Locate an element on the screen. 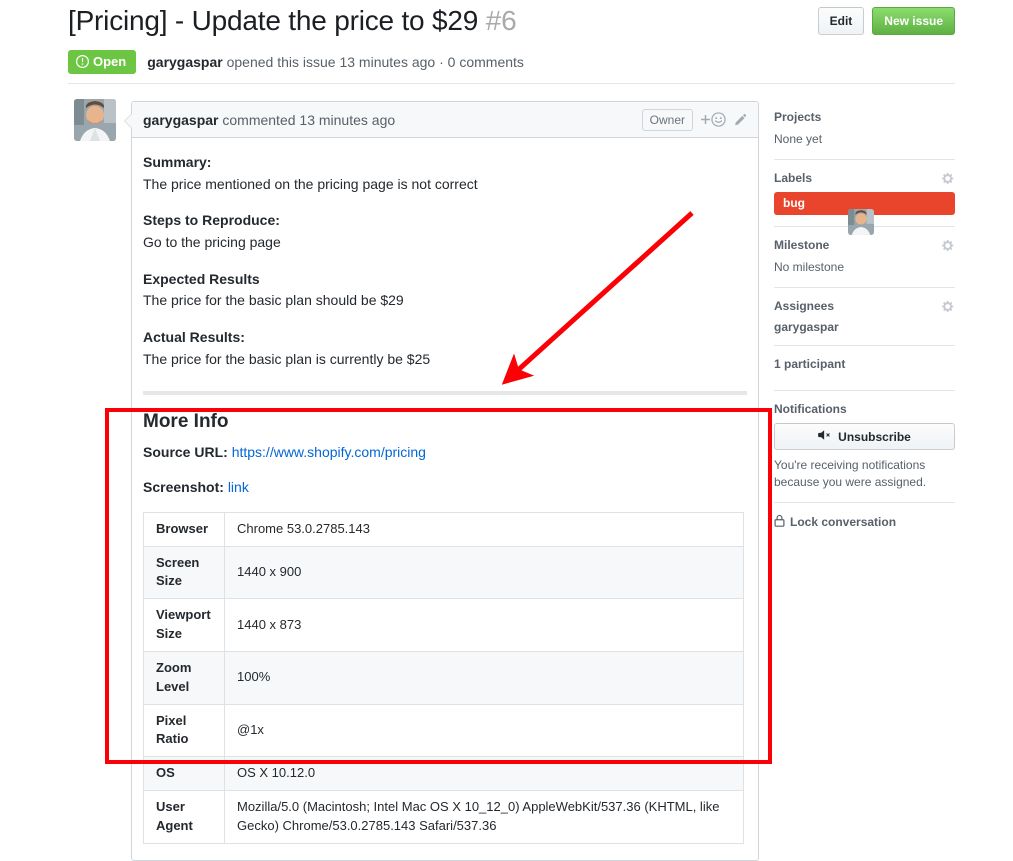 The image size is (1013, 861). page-title: [Pricing] - Update the price to $29 #6 is located at coordinates (292, 20).